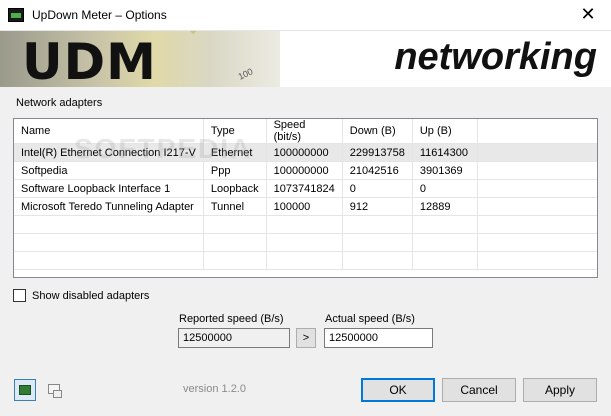 The image size is (611, 416). What do you see at coordinates (445, 188) in the screenshot?
I see `cell-up: 0` at bounding box center [445, 188].